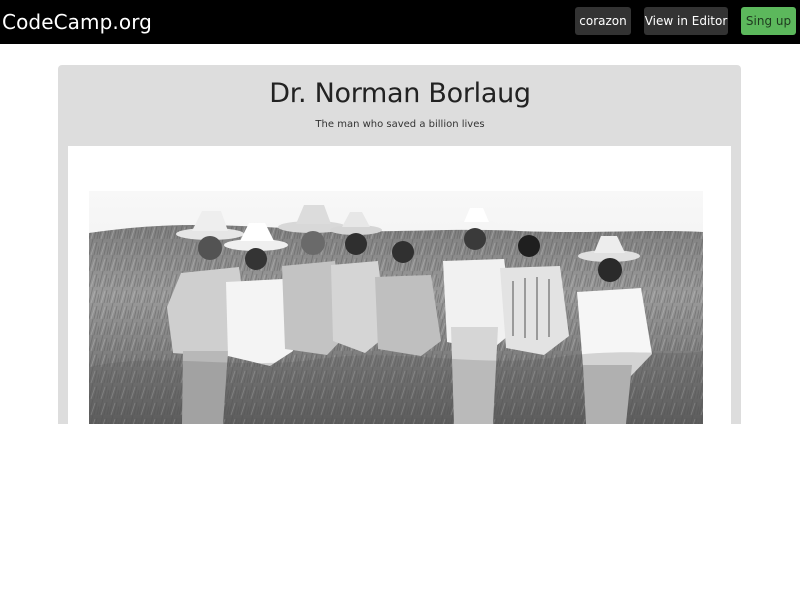  Describe the element at coordinates (396, 387) in the screenshot. I see `photo-foreground-grass` at that location.